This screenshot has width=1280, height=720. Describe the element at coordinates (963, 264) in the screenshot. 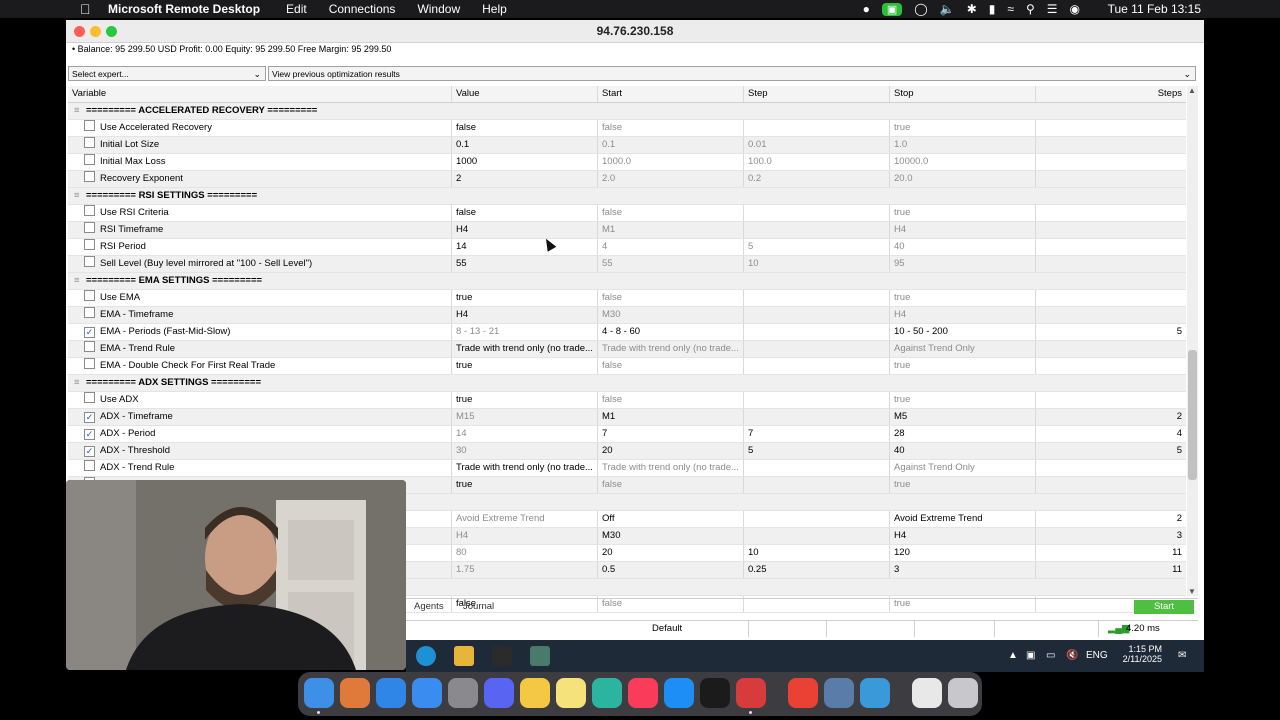

I see `cell-stop: 95` at that location.